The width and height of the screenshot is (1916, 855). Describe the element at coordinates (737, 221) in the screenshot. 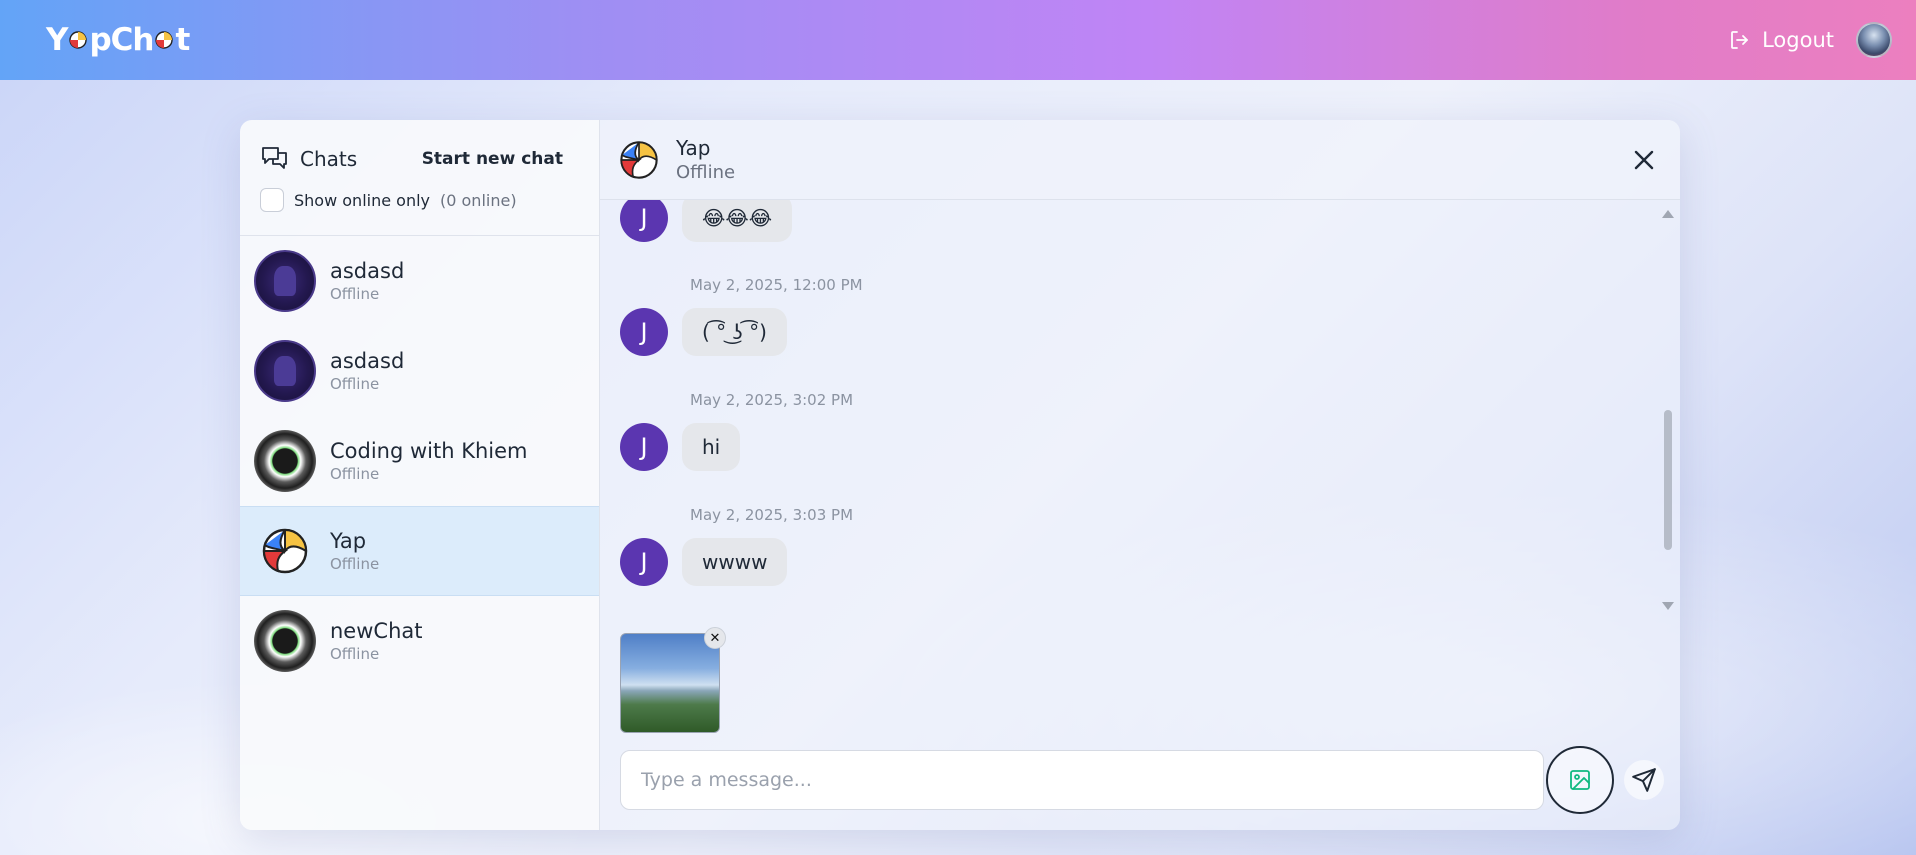

I see `message-bubble: 😂😂😂` at that location.